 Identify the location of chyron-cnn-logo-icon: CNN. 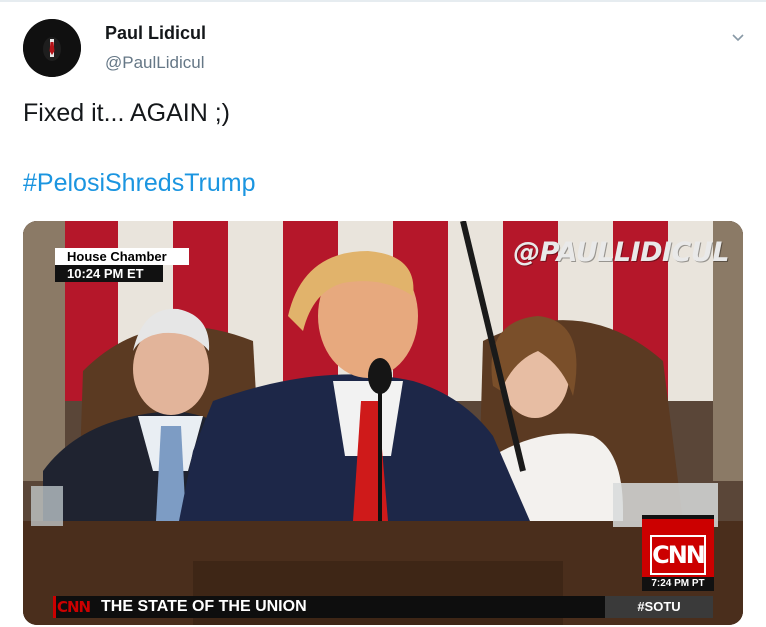
(74, 607).